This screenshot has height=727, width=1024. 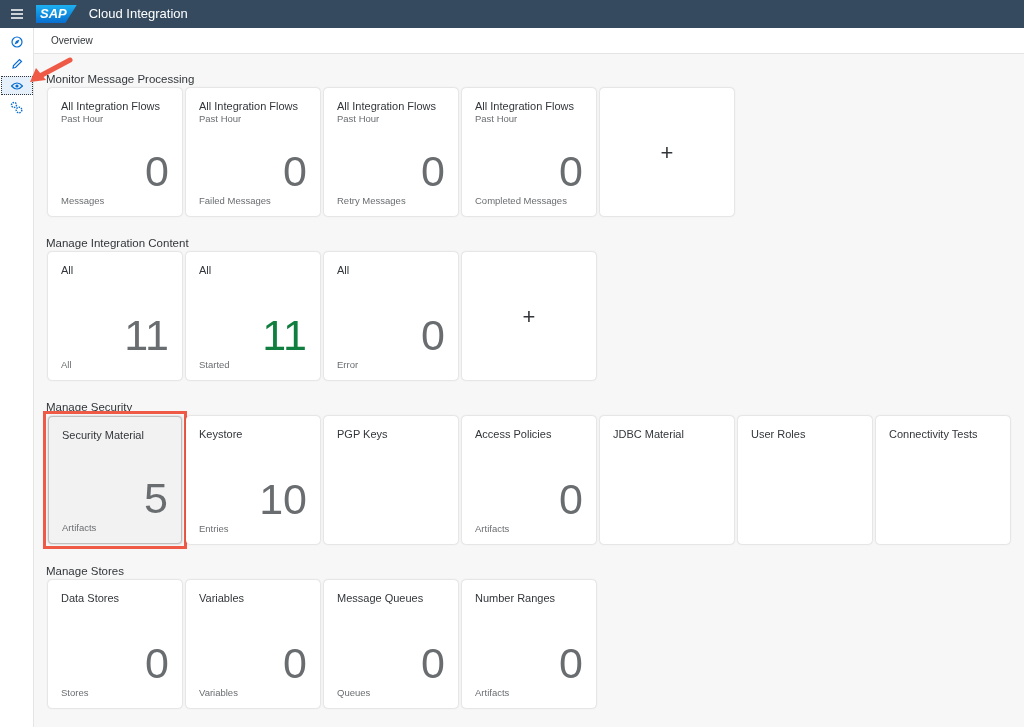 I want to click on tile-title: Connectivity Tests, so click(x=934, y=434).